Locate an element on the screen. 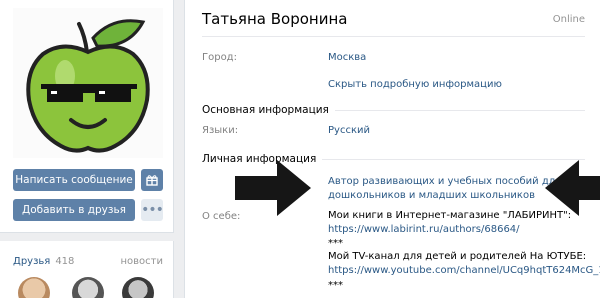 This screenshot has width=600, height=298. languages-value: Русский is located at coordinates (349, 130).